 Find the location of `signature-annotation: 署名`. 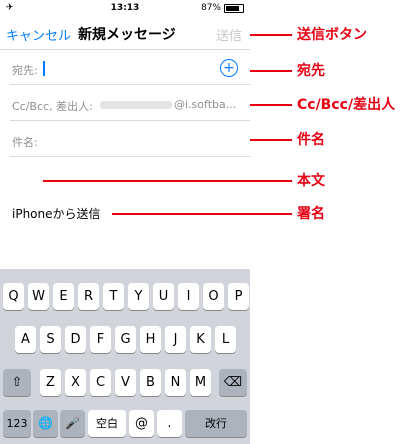

signature-annotation: 署名 is located at coordinates (311, 214).